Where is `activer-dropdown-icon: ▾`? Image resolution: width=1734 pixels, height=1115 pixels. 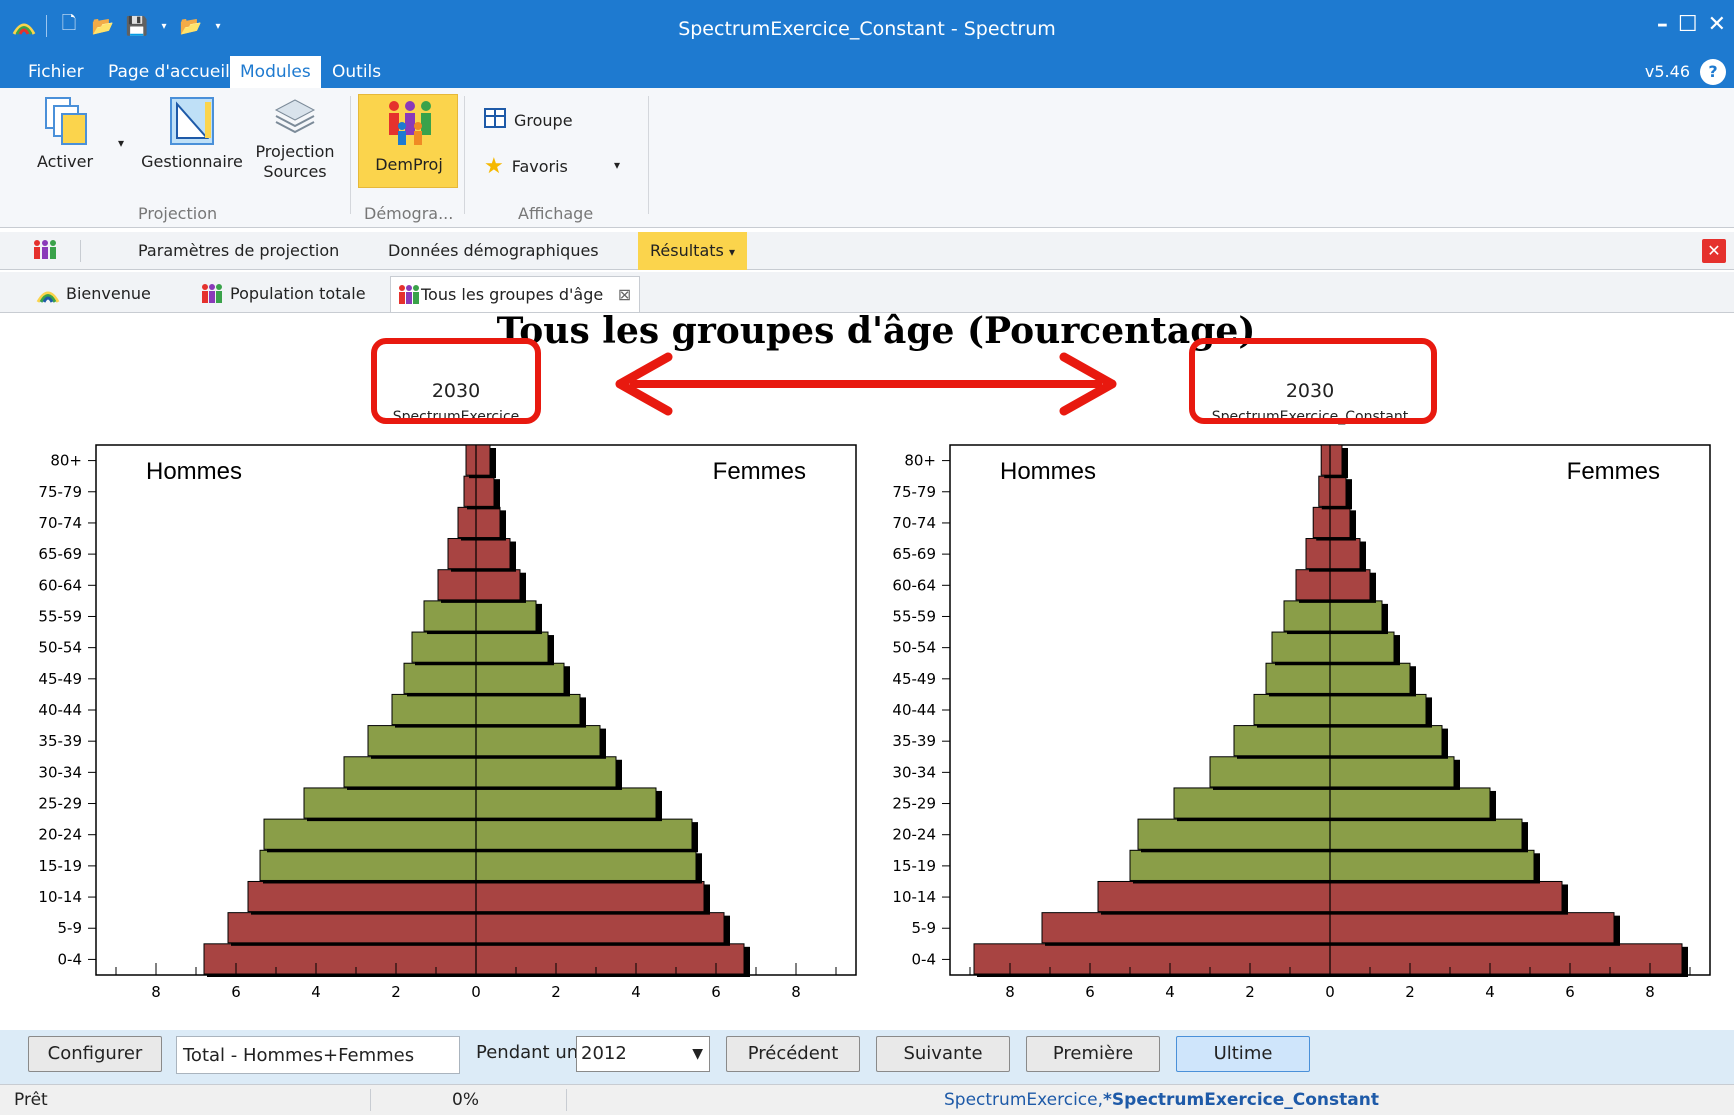
activer-dropdown-icon: ▾ is located at coordinates (121, 143).